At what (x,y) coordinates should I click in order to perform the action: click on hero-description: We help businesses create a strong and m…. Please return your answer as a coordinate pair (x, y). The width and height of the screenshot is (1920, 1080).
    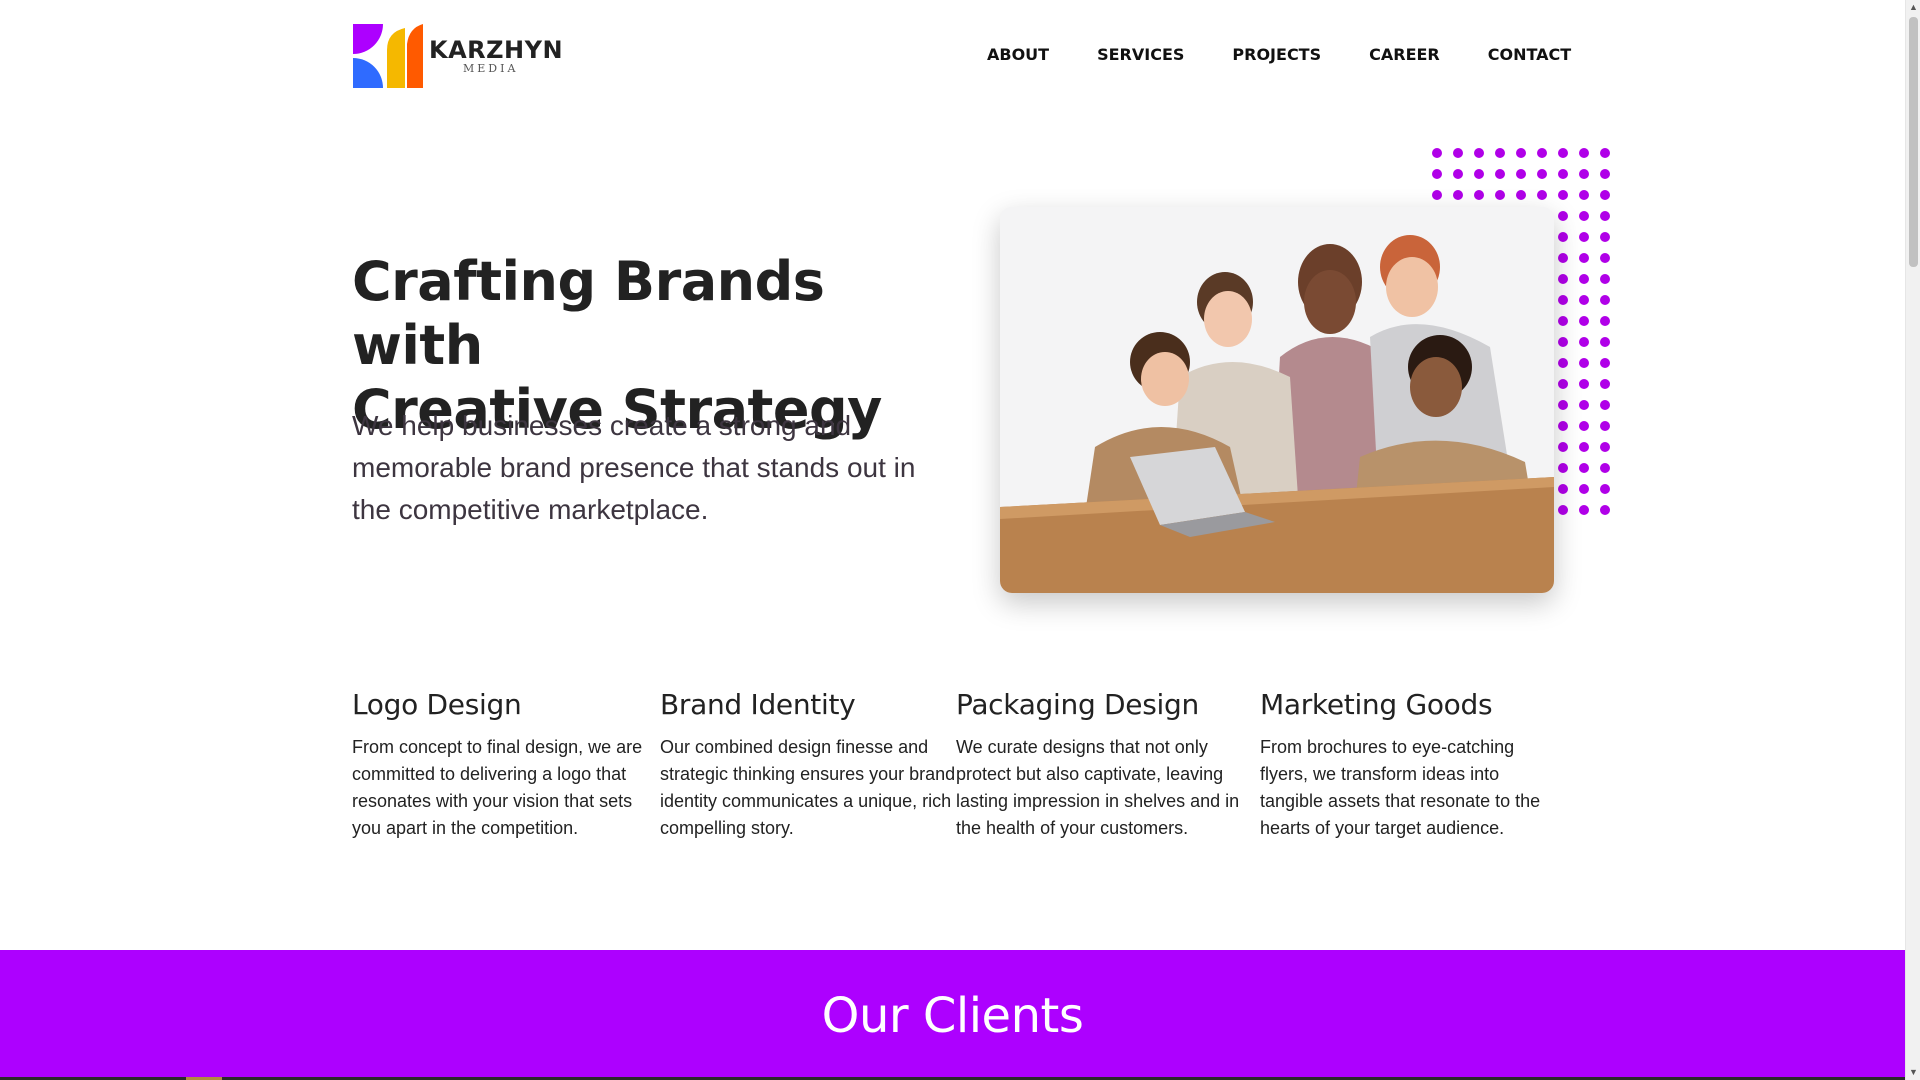
    Looking at the image, I should click on (634, 467).